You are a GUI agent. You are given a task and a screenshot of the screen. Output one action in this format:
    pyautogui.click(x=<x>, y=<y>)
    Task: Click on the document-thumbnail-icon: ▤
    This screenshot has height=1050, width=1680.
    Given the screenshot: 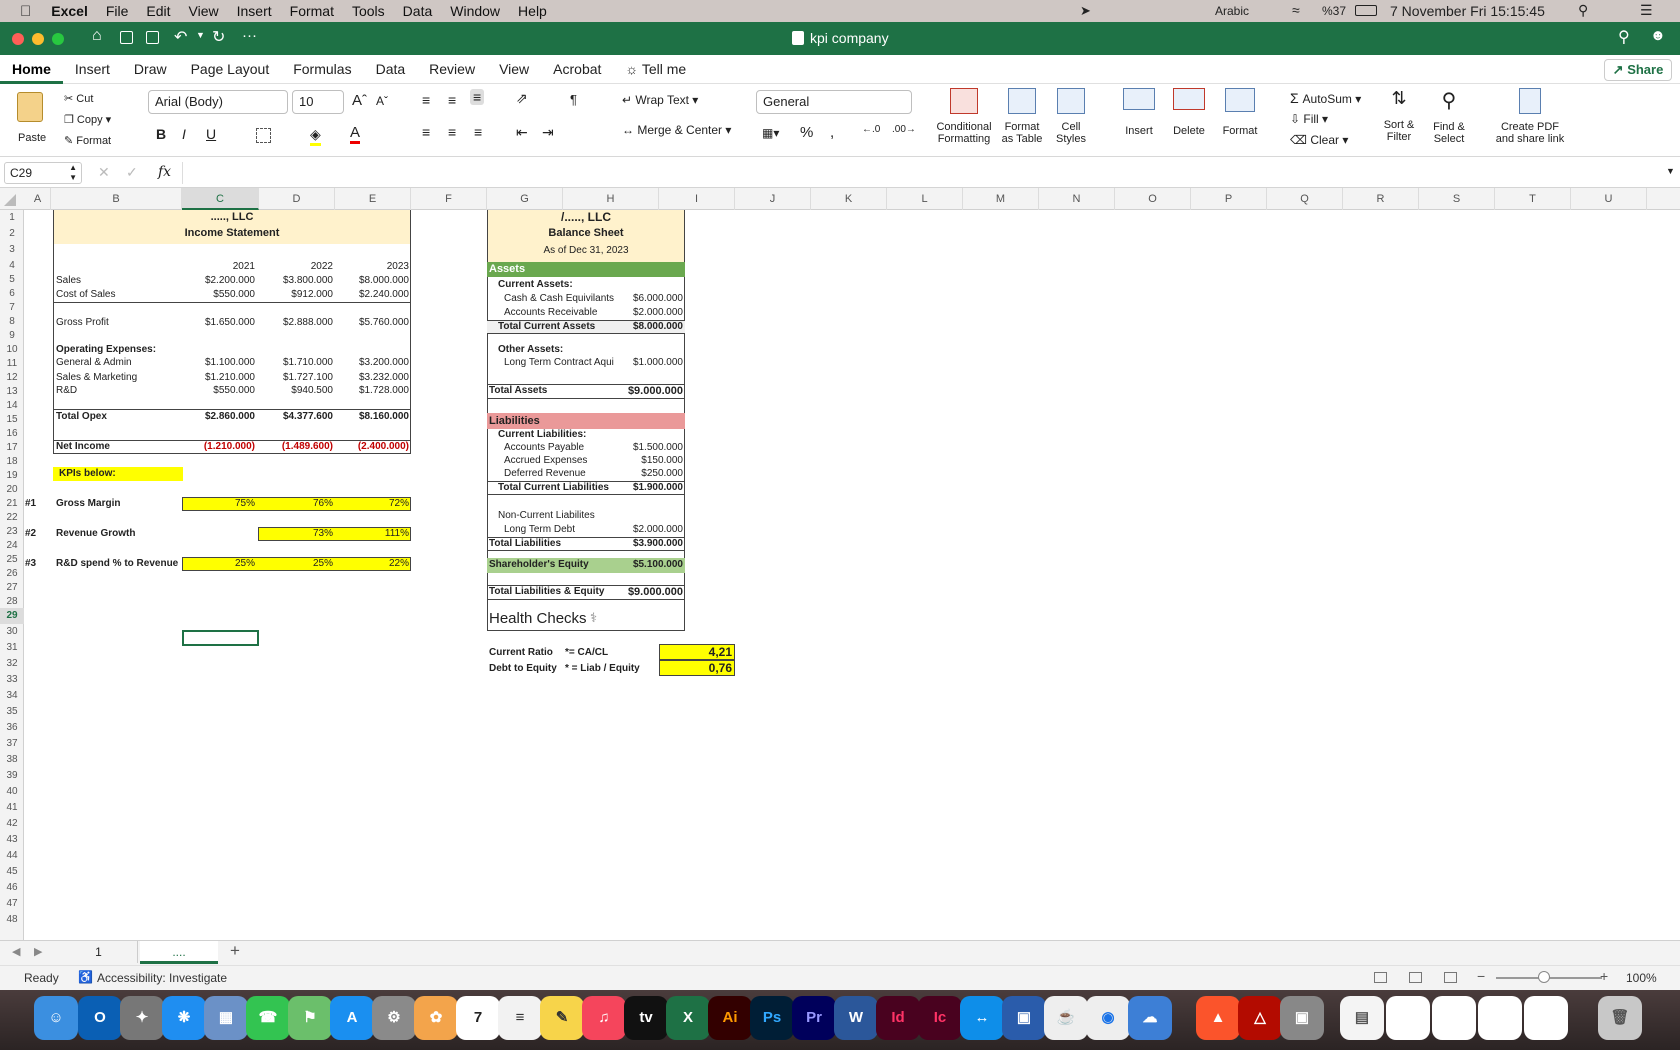 What is the action you would take?
    pyautogui.click(x=1362, y=1018)
    